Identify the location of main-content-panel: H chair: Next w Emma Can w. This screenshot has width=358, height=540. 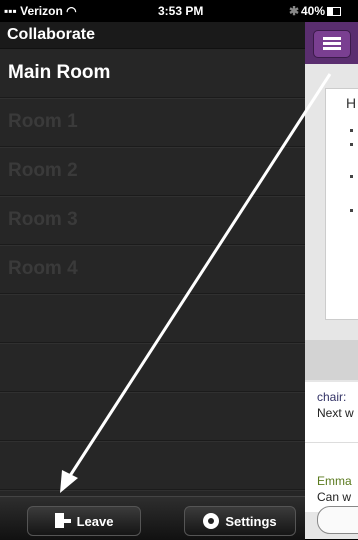
(331, 280).